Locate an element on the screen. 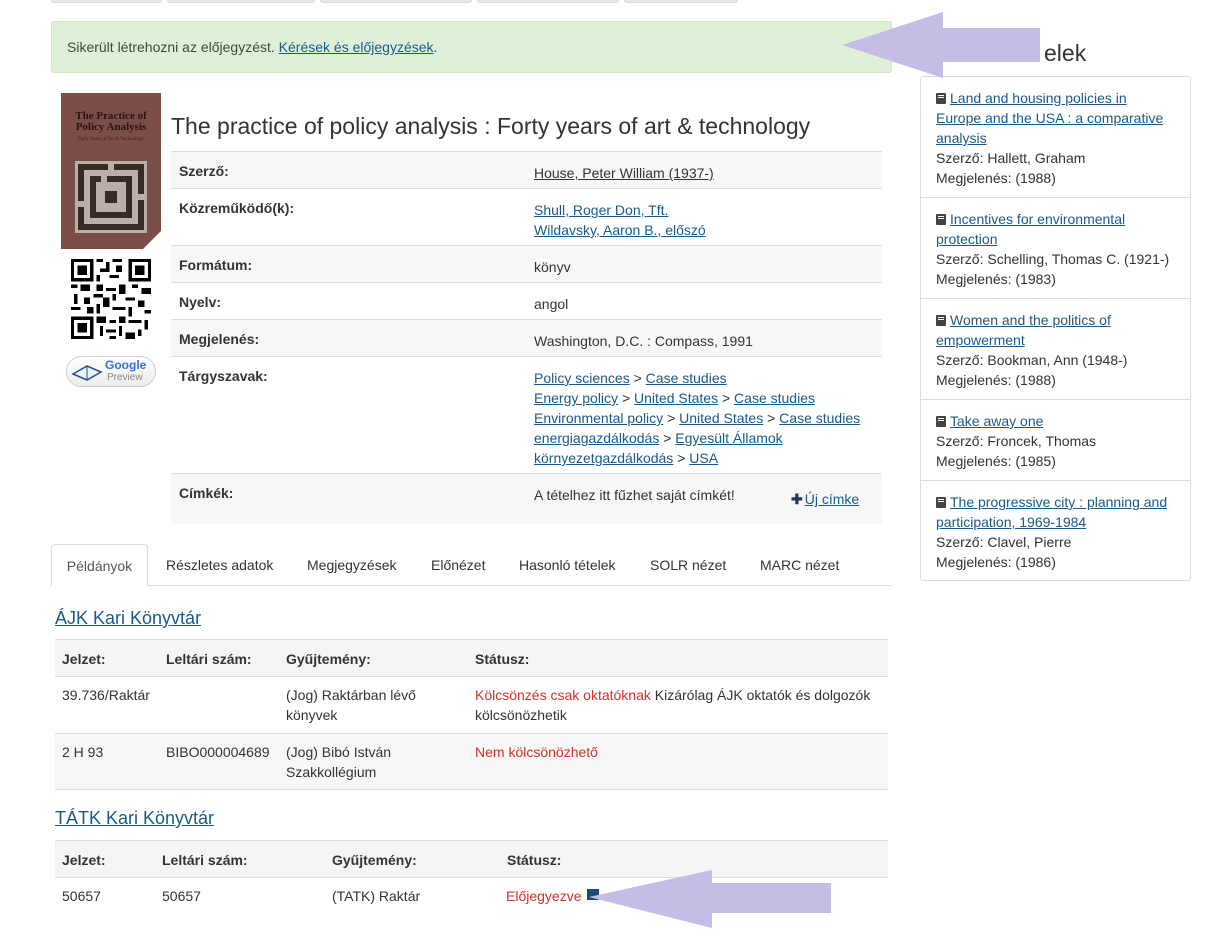 Image resolution: width=1221 pixels, height=941 pixels. tab-notes: Megjegyzések is located at coordinates (352, 565).